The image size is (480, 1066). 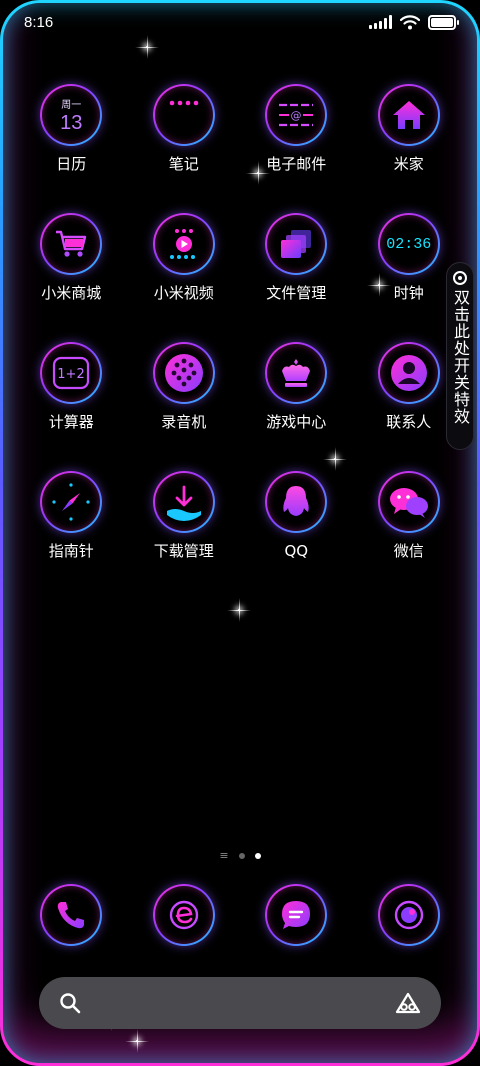 I want to click on calculator-icon: 1+2, so click(x=71, y=373).